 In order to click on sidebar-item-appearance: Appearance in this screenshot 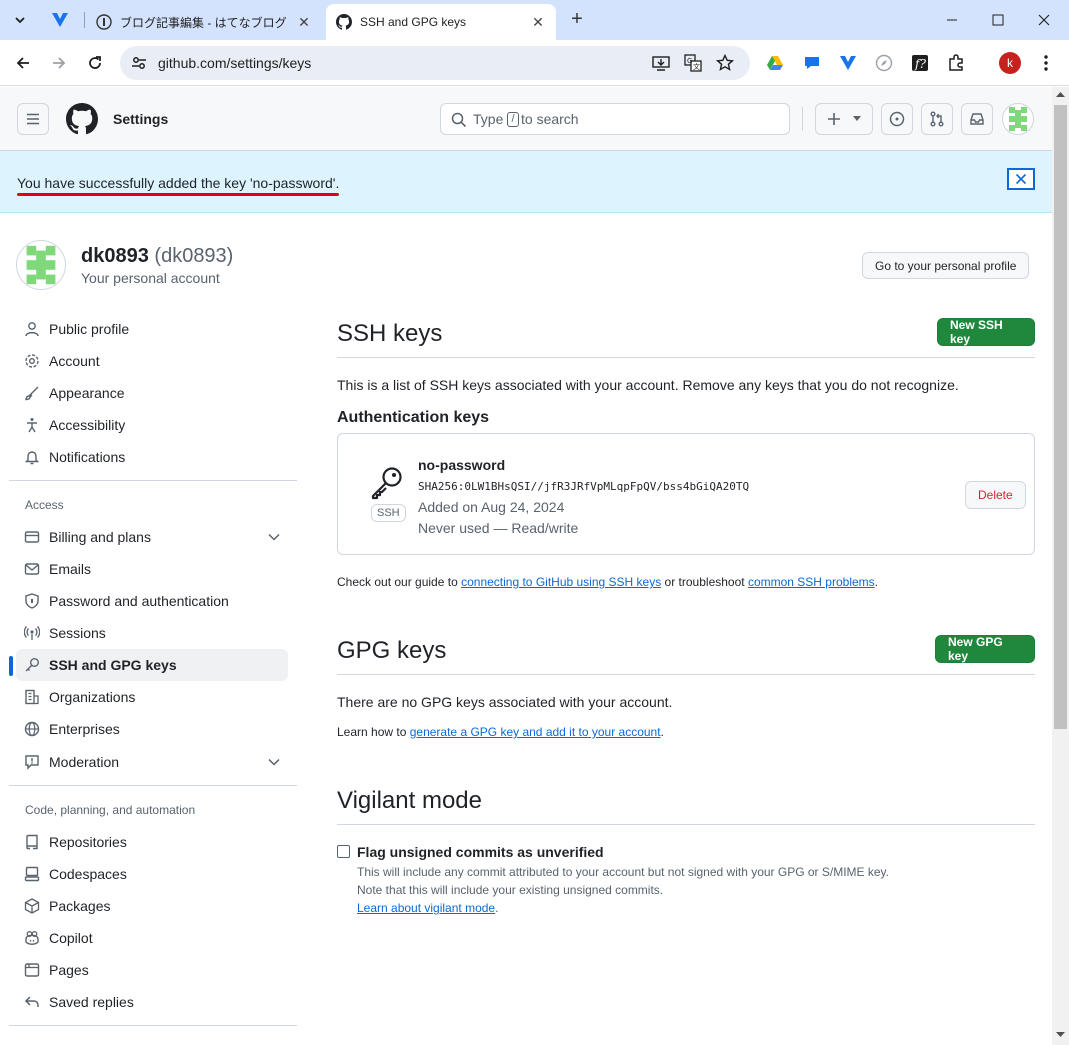, I will do `click(152, 393)`.